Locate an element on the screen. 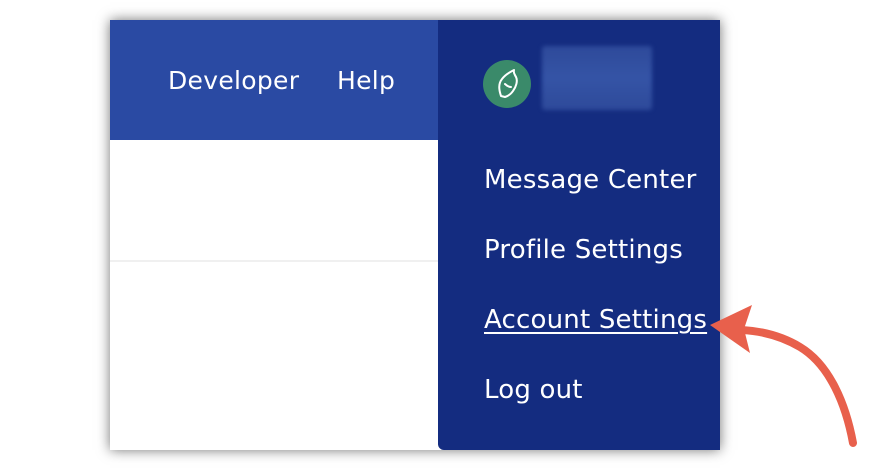 The height and width of the screenshot is (470, 894). nav-help-link: Help is located at coordinates (366, 81).